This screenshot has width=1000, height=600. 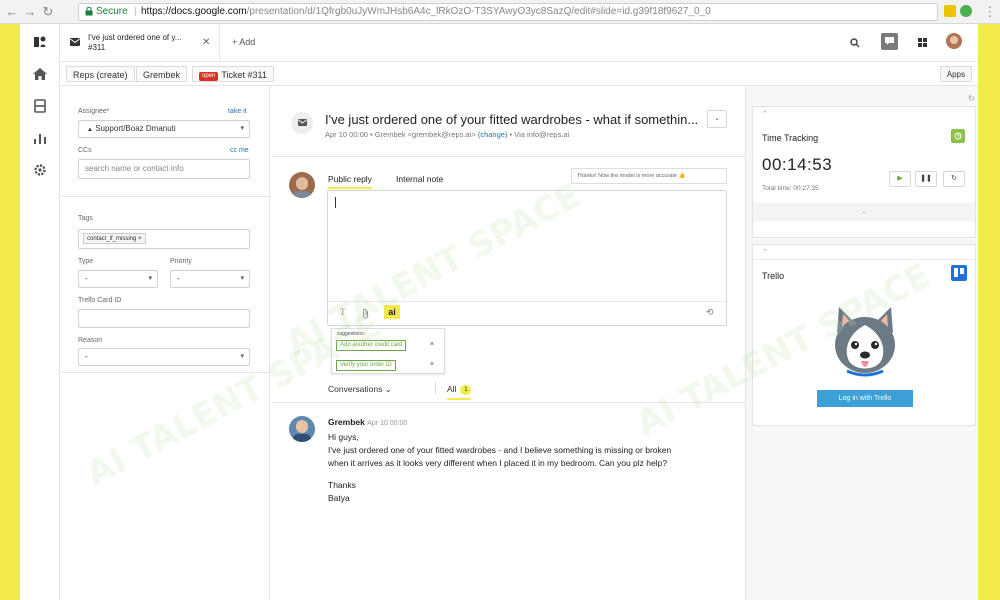 What do you see at coordinates (40, 74) in the screenshot?
I see `home-icon` at bounding box center [40, 74].